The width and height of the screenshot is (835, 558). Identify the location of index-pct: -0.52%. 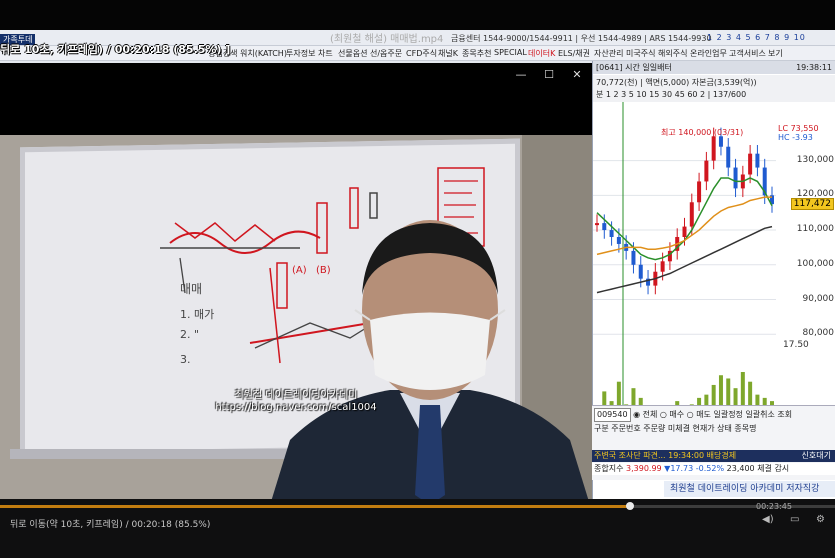
(710, 468).